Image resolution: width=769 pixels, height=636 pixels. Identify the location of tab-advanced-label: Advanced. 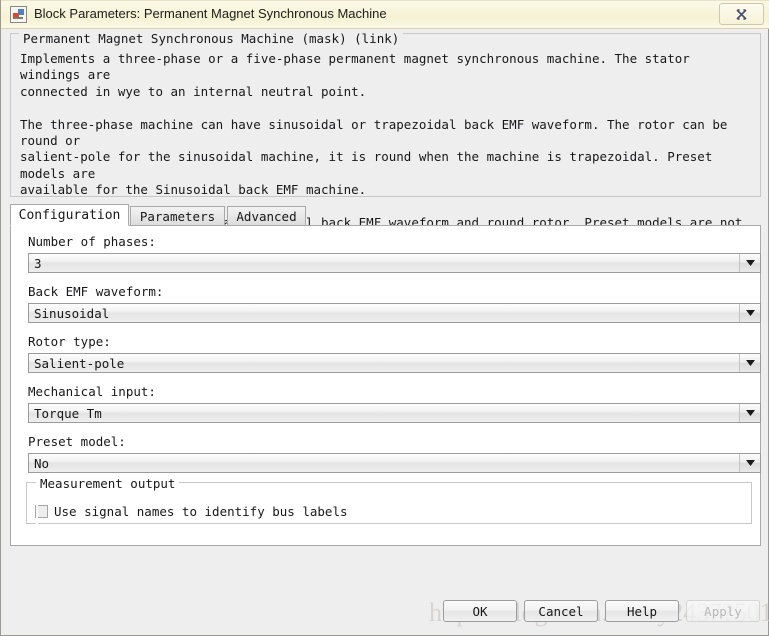
(266, 216).